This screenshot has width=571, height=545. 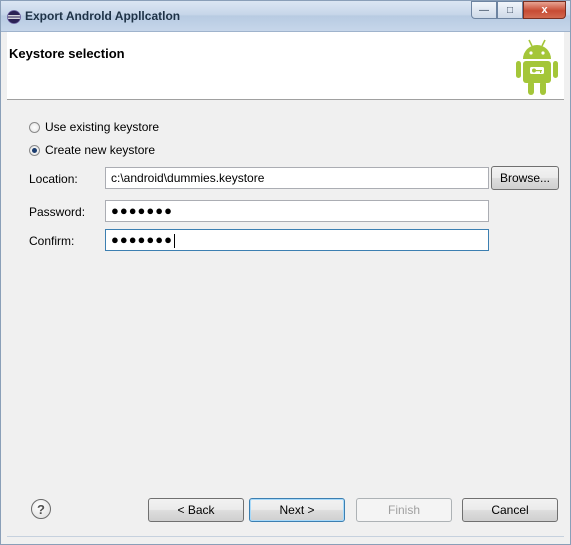 What do you see at coordinates (142, 210) in the screenshot?
I see `password-value: ●●●●●●●` at bounding box center [142, 210].